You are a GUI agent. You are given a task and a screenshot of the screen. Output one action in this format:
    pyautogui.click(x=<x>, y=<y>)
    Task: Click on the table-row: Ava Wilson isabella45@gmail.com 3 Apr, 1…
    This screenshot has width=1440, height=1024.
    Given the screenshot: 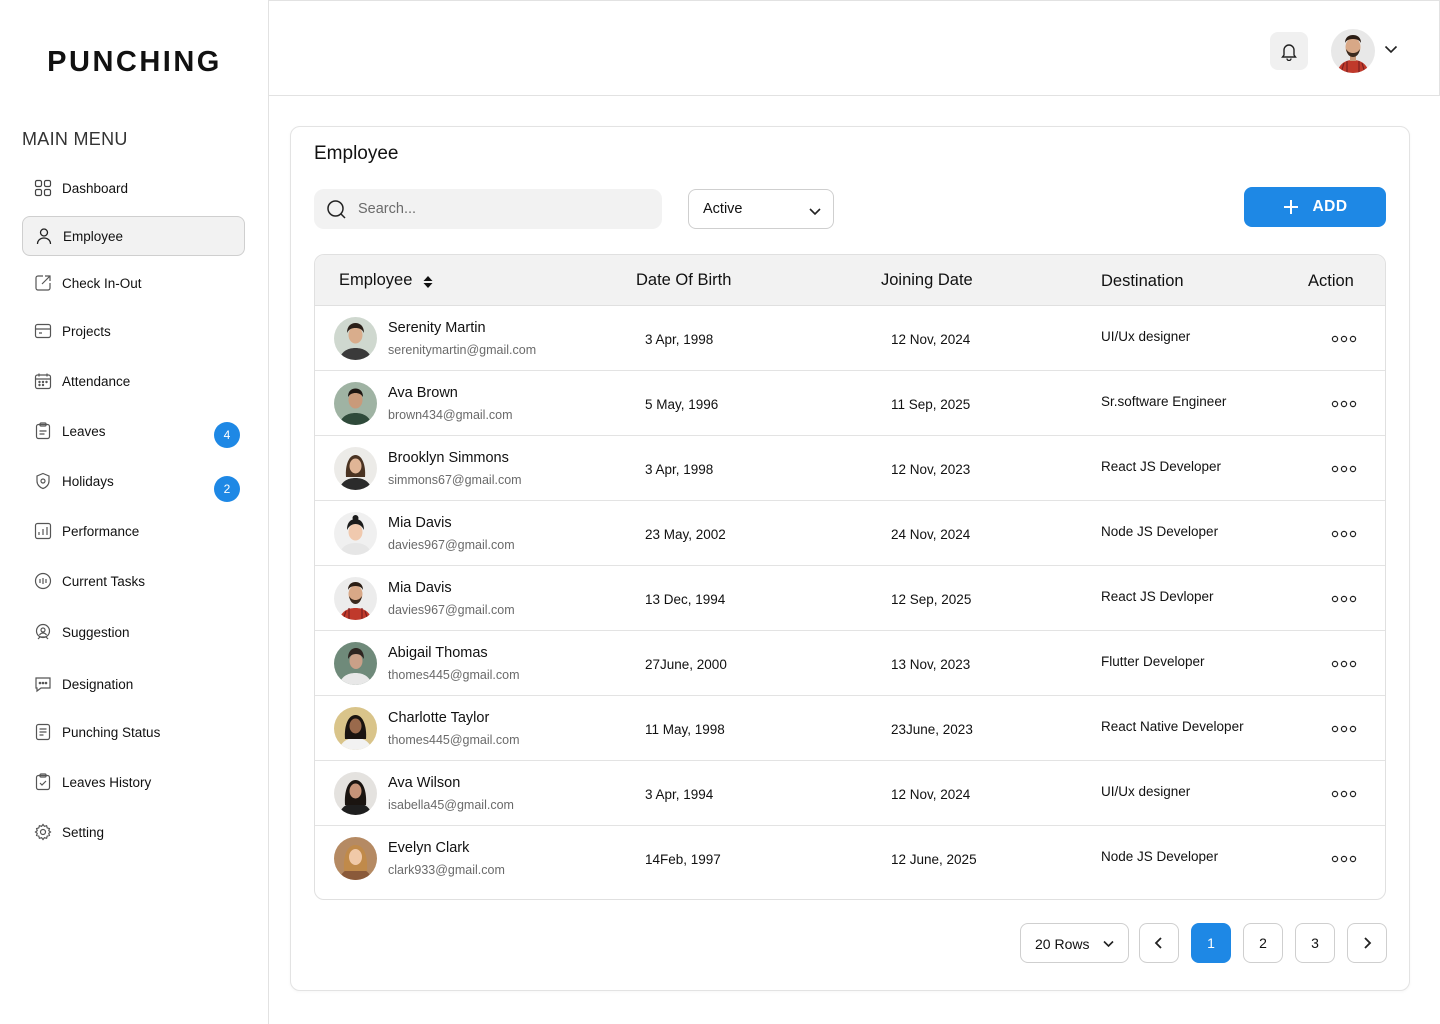 What is the action you would take?
    pyautogui.click(x=850, y=793)
    